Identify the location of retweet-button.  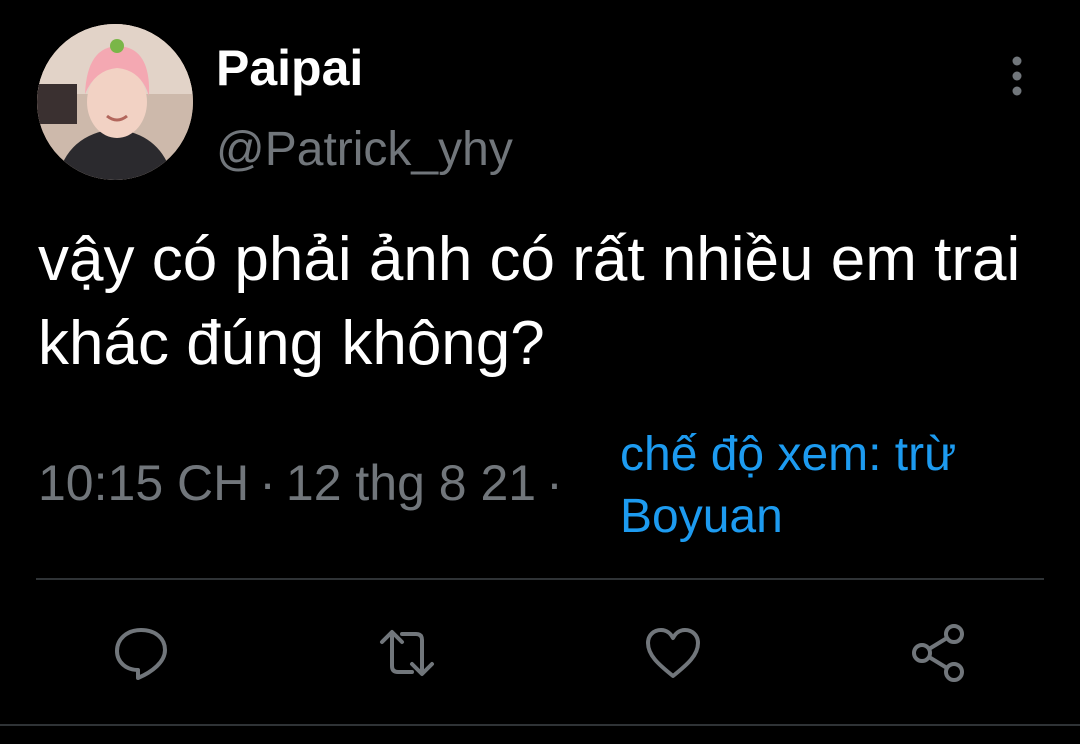
(407, 653).